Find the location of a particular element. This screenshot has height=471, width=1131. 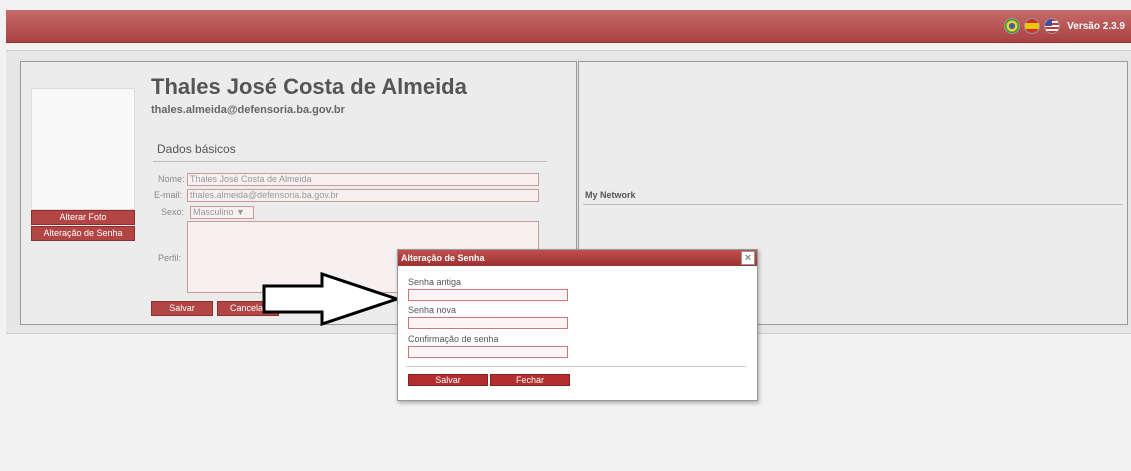

sex-select: Masculino ▼ is located at coordinates (222, 212).